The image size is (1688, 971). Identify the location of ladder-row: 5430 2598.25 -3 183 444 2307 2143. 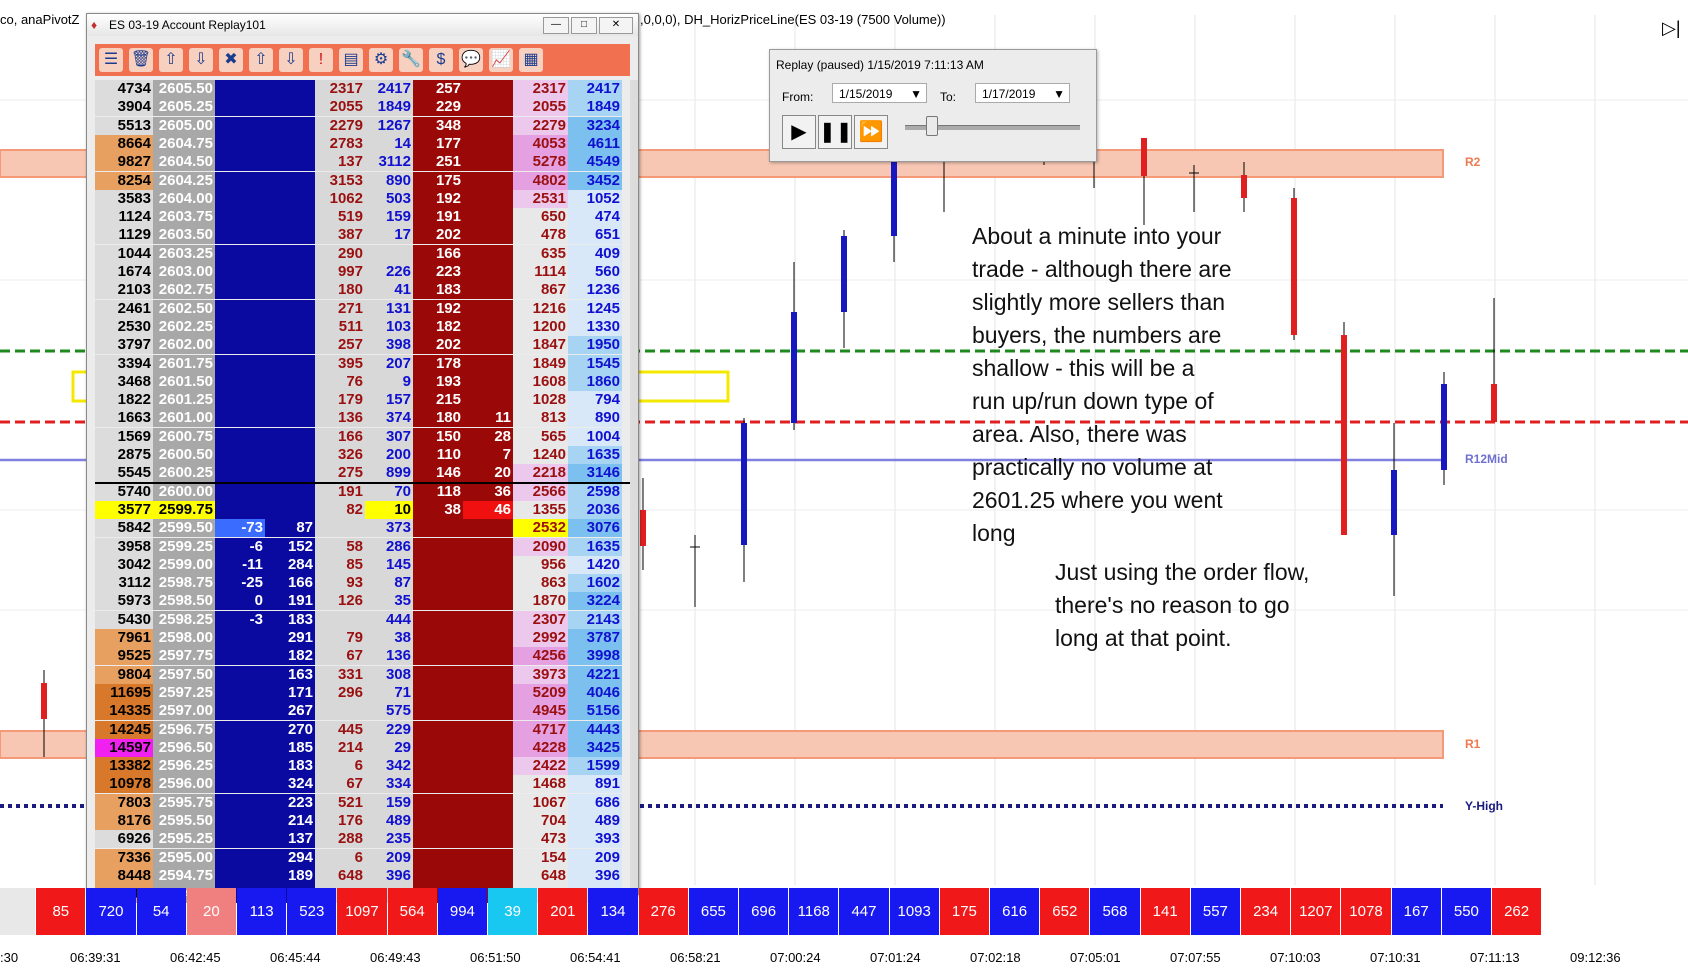
(362, 619).